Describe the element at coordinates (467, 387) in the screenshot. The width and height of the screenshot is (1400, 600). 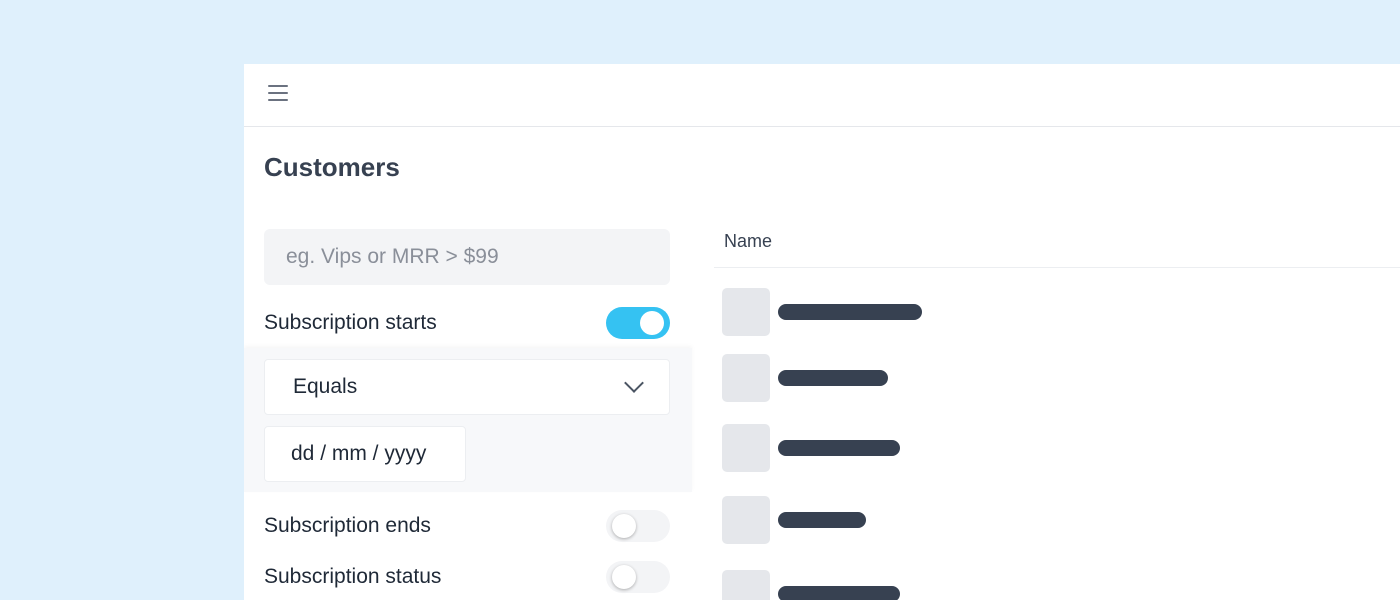
I see `condition-select: Equals` at that location.